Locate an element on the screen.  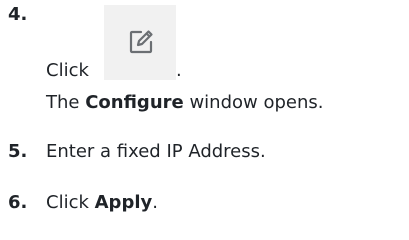
step-number: 5. is located at coordinates (18, 151).